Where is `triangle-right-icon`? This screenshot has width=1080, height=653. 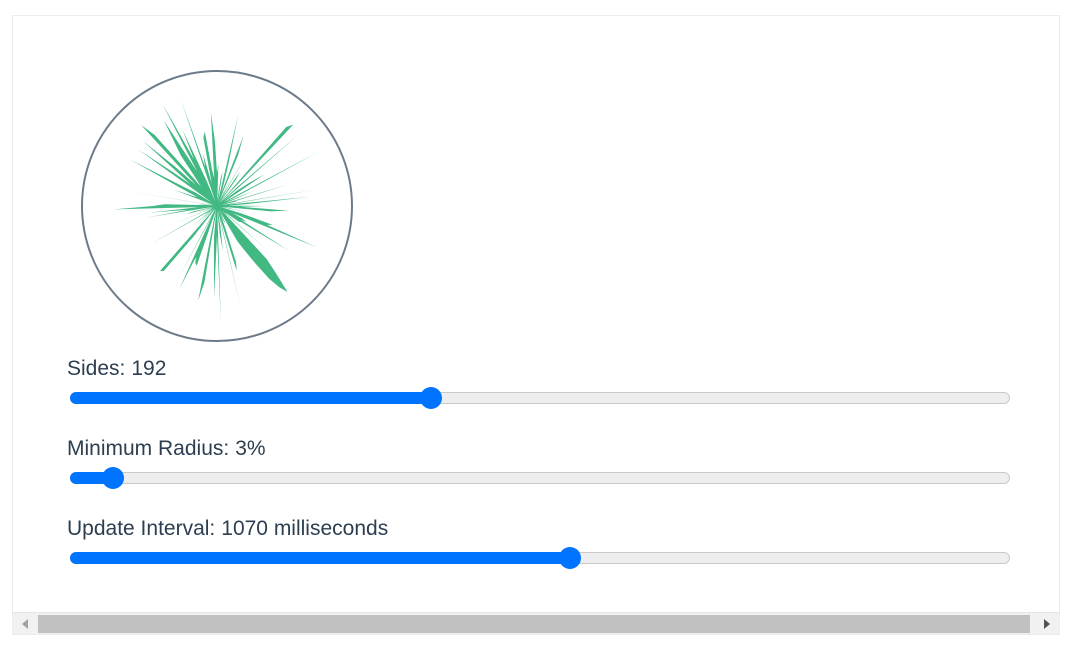 triangle-right-icon is located at coordinates (1047, 623).